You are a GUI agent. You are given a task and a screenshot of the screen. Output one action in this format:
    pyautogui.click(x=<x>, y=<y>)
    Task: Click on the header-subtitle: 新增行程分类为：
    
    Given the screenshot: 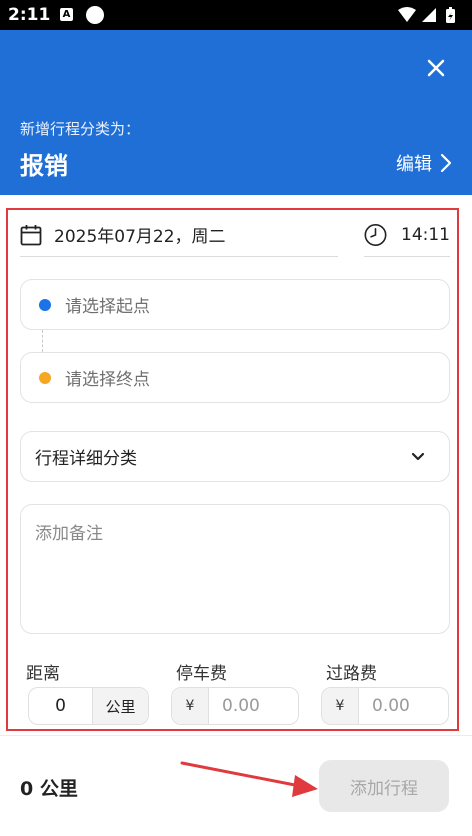 What is the action you would take?
    pyautogui.click(x=80, y=129)
    